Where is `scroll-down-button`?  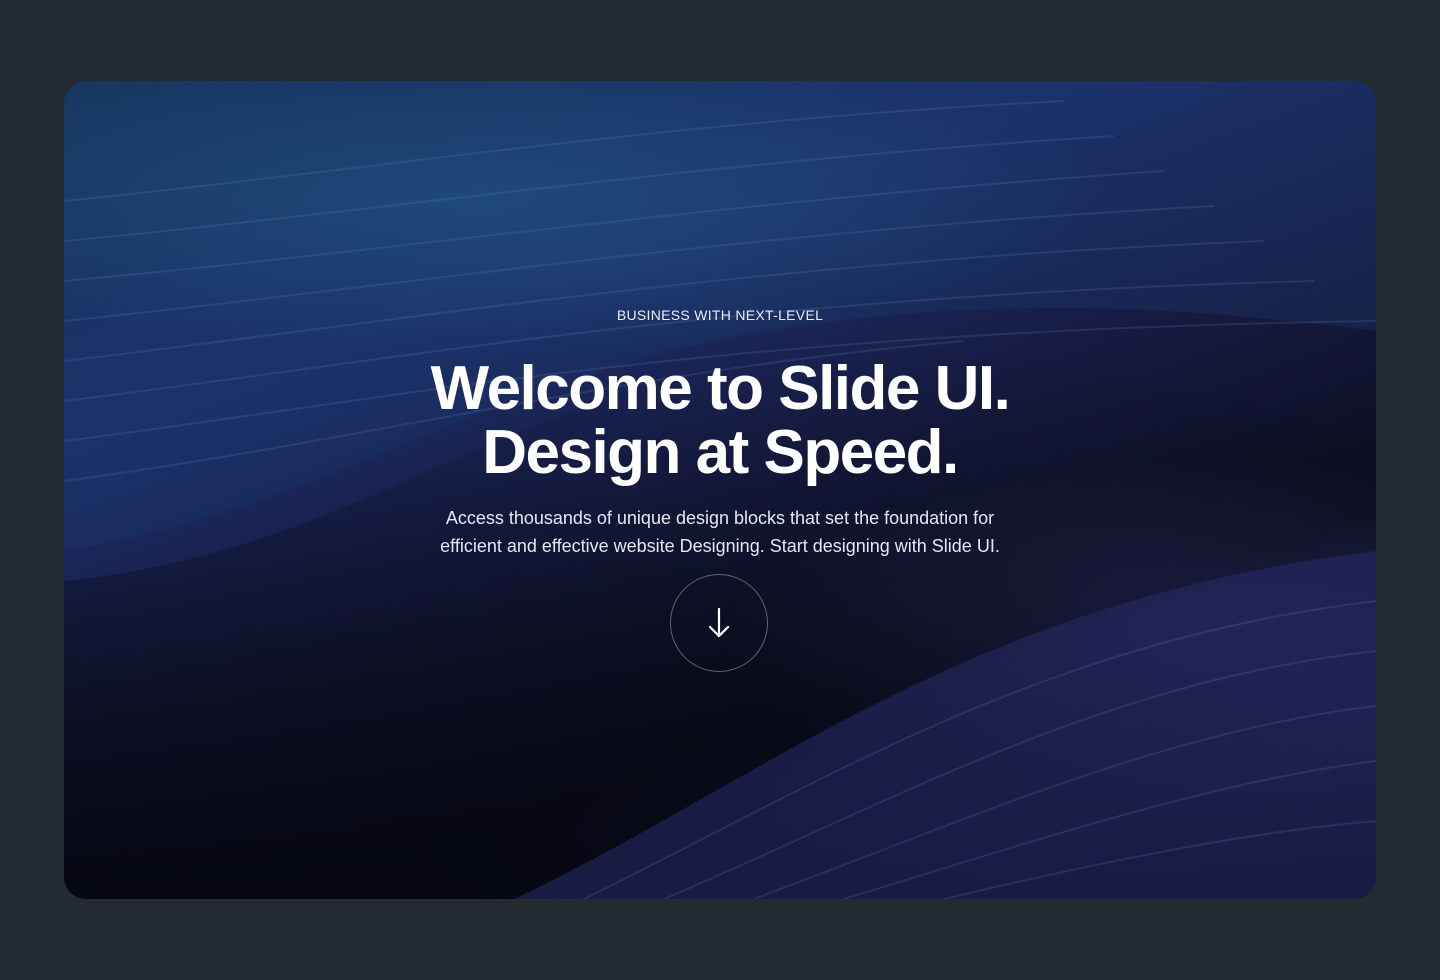
scroll-down-button is located at coordinates (719, 623).